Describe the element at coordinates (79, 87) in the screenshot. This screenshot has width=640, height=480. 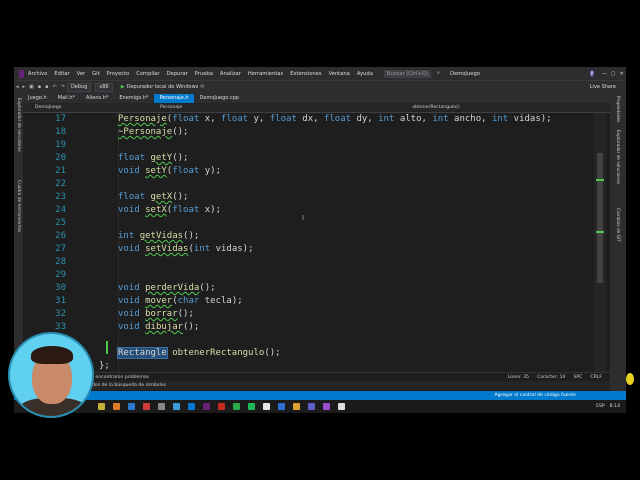
I see `config-dropdown: Debug` at that location.